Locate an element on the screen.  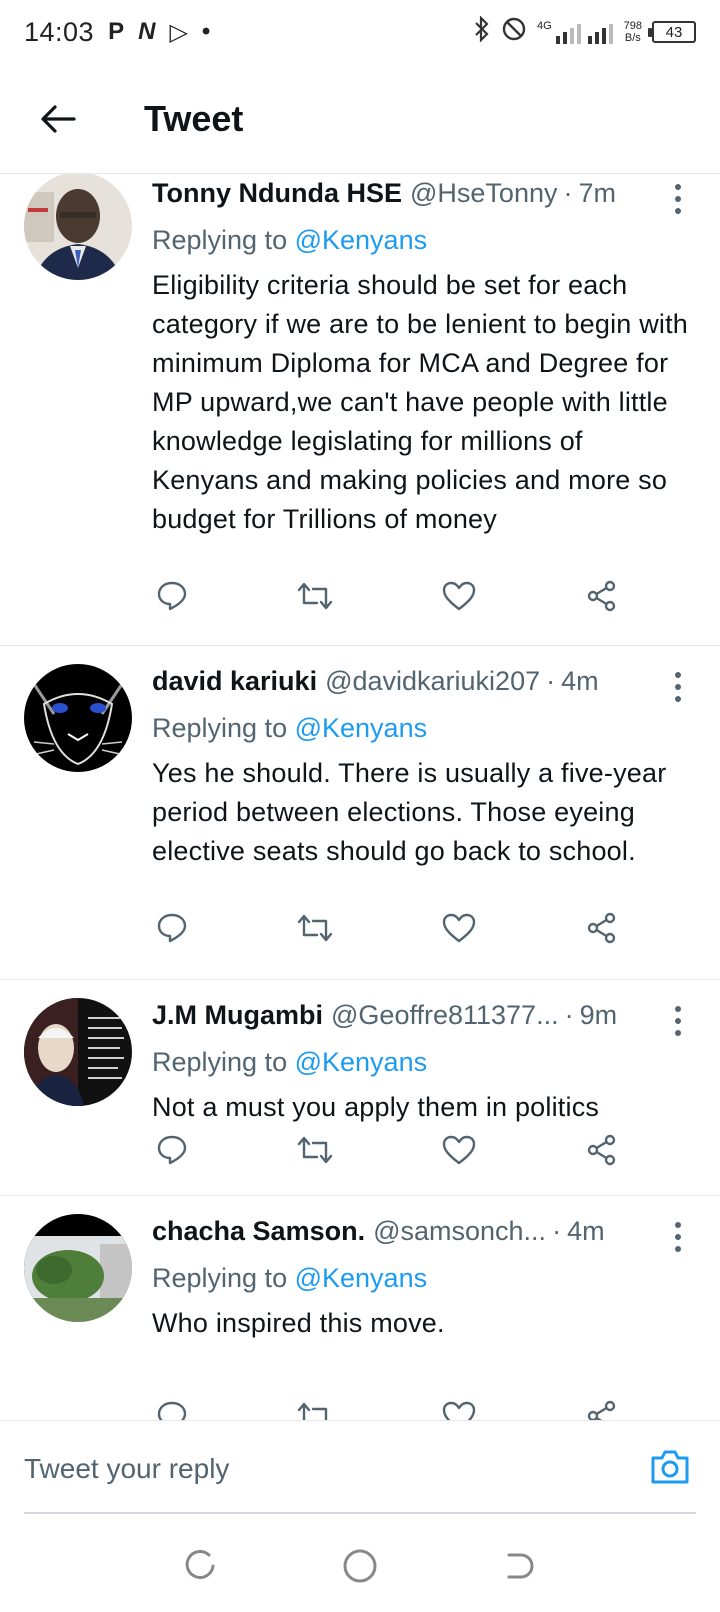
back-nav-button is located at coordinates (520, 1566).